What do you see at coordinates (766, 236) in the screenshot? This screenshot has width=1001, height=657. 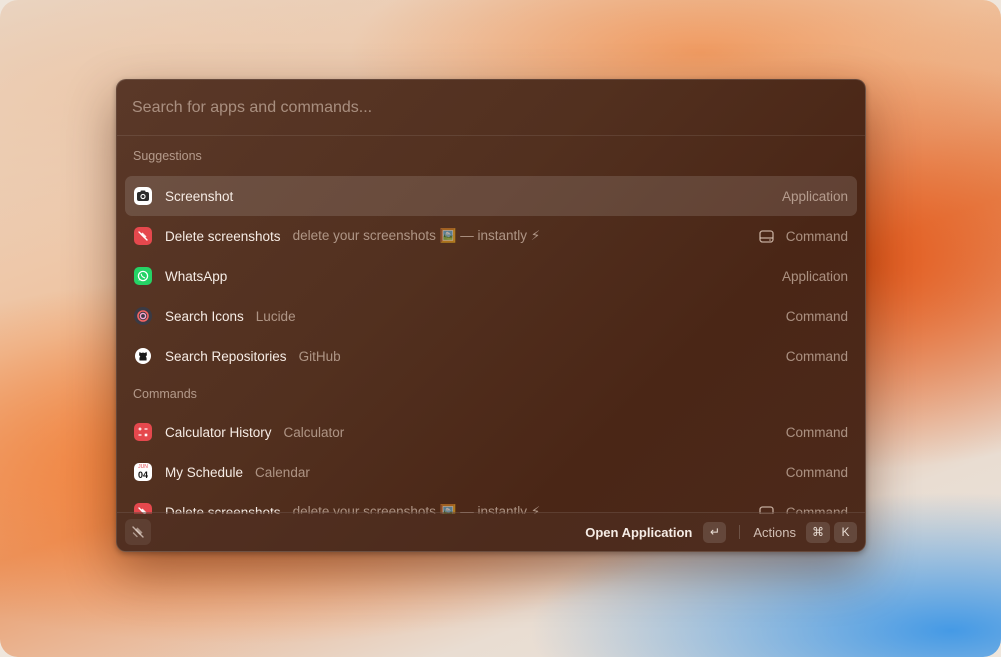 I see `drive-icon` at bounding box center [766, 236].